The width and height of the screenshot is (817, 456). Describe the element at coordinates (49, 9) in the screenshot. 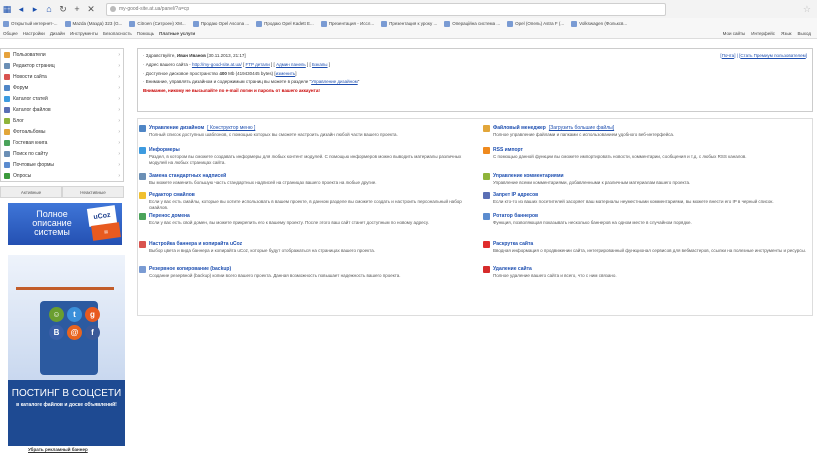

I see `home-icon: ⌂` at that location.